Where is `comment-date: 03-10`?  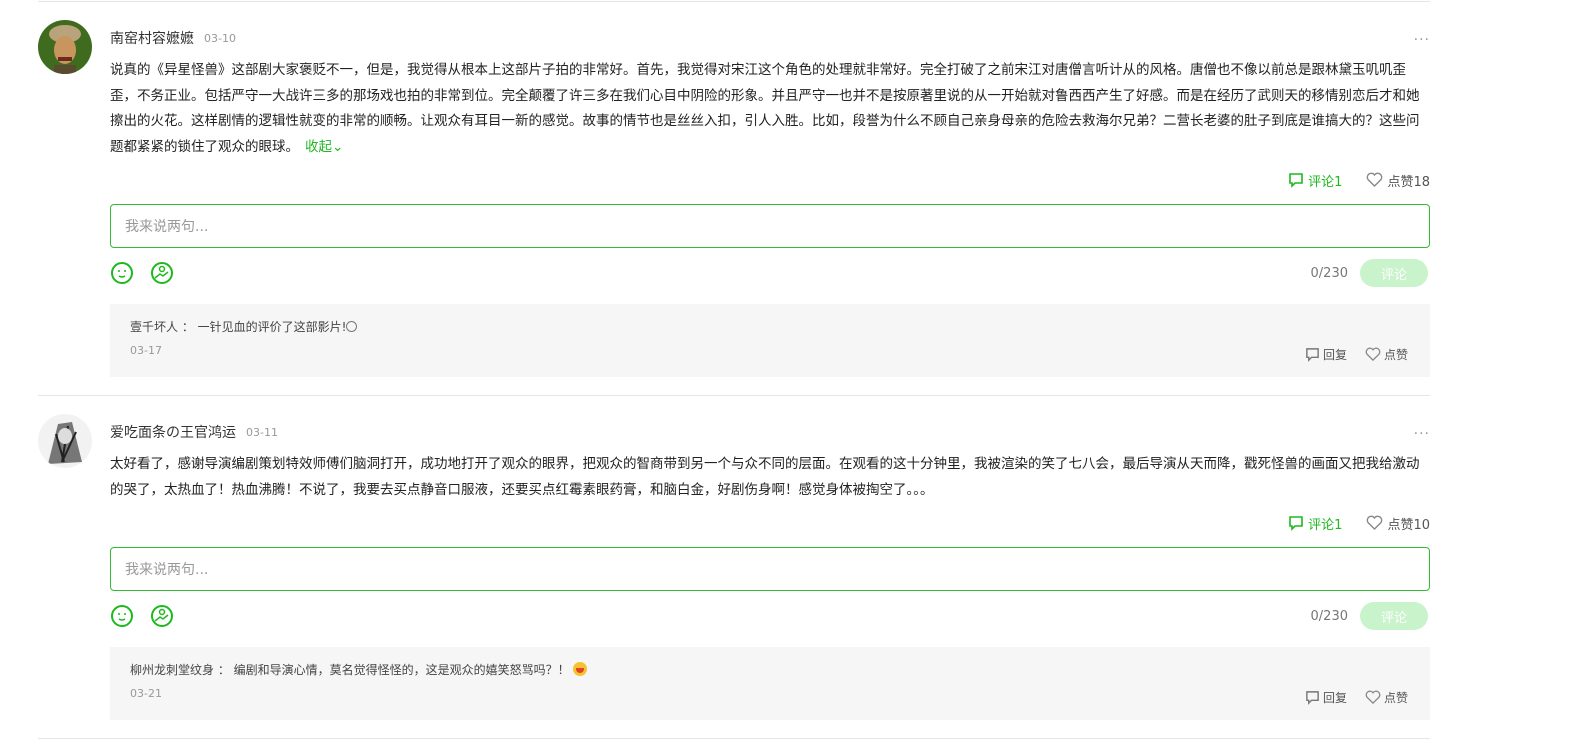 comment-date: 03-10 is located at coordinates (220, 38).